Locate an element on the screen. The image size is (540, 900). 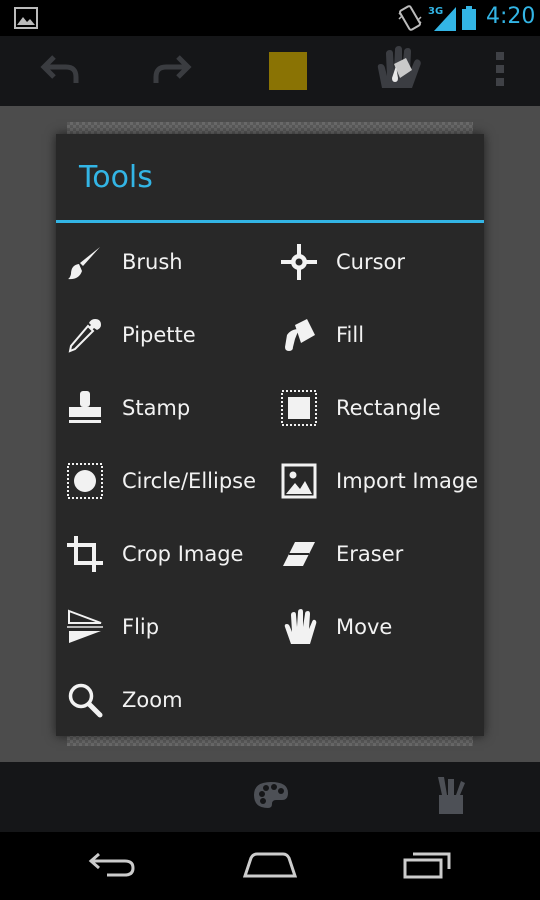
tools-button is located at coordinates (451, 797).